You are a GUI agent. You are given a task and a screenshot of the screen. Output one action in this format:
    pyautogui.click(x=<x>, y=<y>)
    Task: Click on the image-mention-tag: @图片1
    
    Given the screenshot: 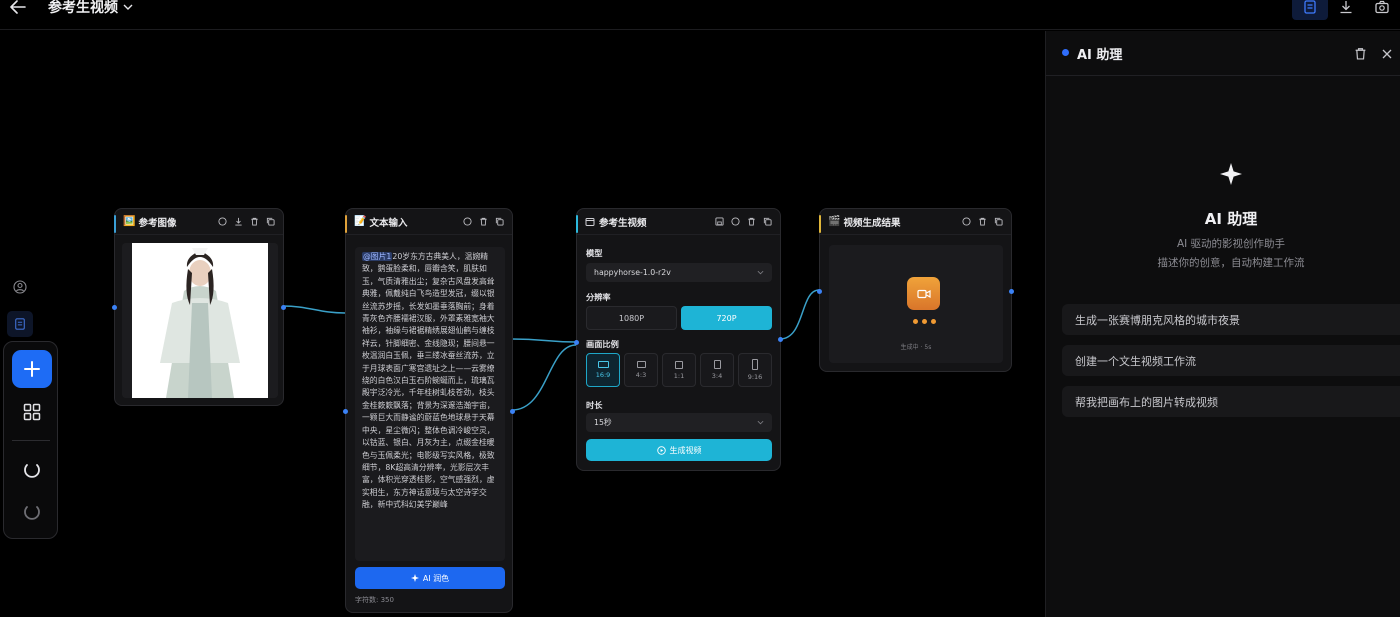 What is the action you would take?
    pyautogui.click(x=377, y=256)
    